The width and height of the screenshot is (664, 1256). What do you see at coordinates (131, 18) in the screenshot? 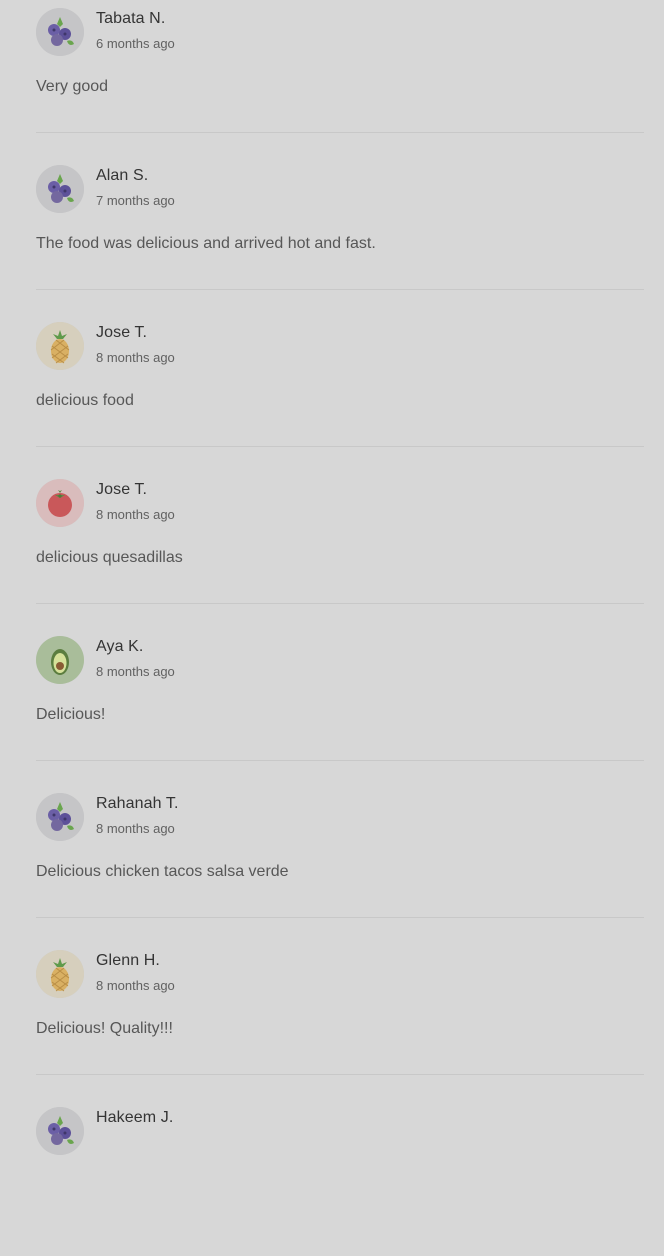
I see `reviewer-name: Tabata N.` at bounding box center [131, 18].